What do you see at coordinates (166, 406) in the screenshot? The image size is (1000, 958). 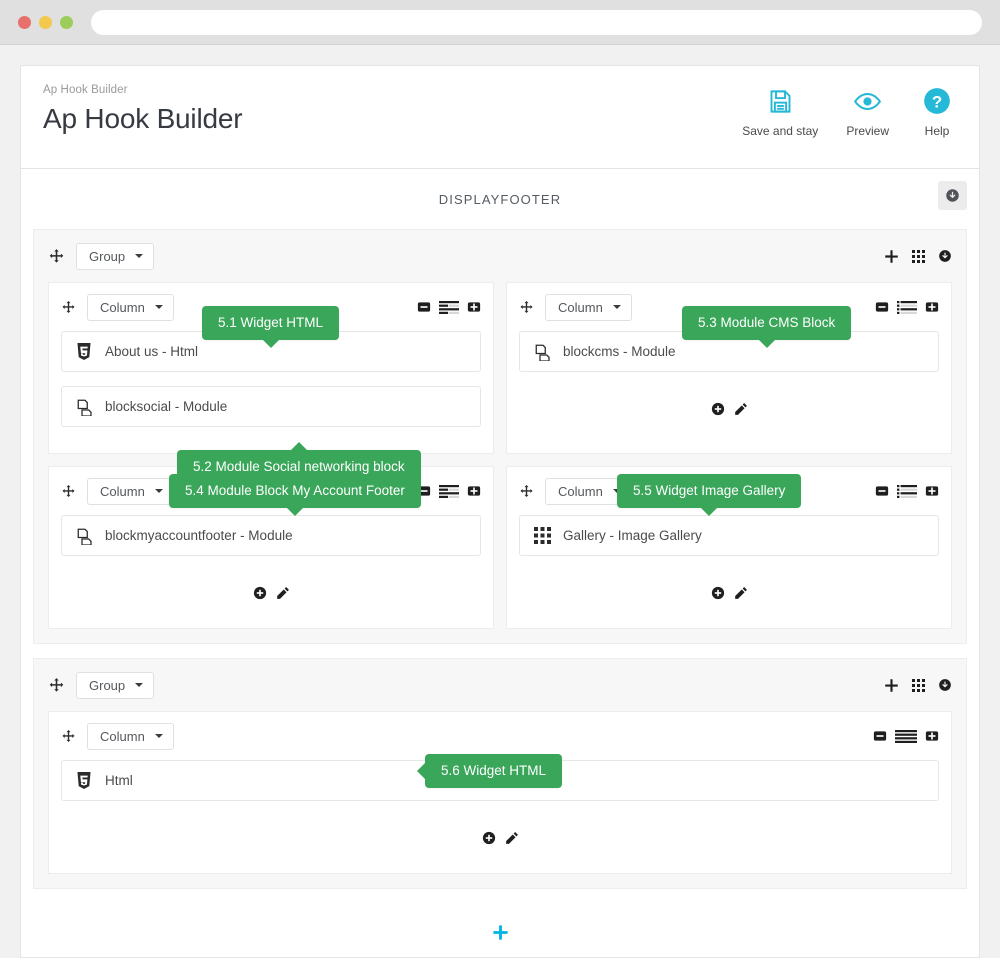 I see `widget-label: blocksocial - Module` at bounding box center [166, 406].